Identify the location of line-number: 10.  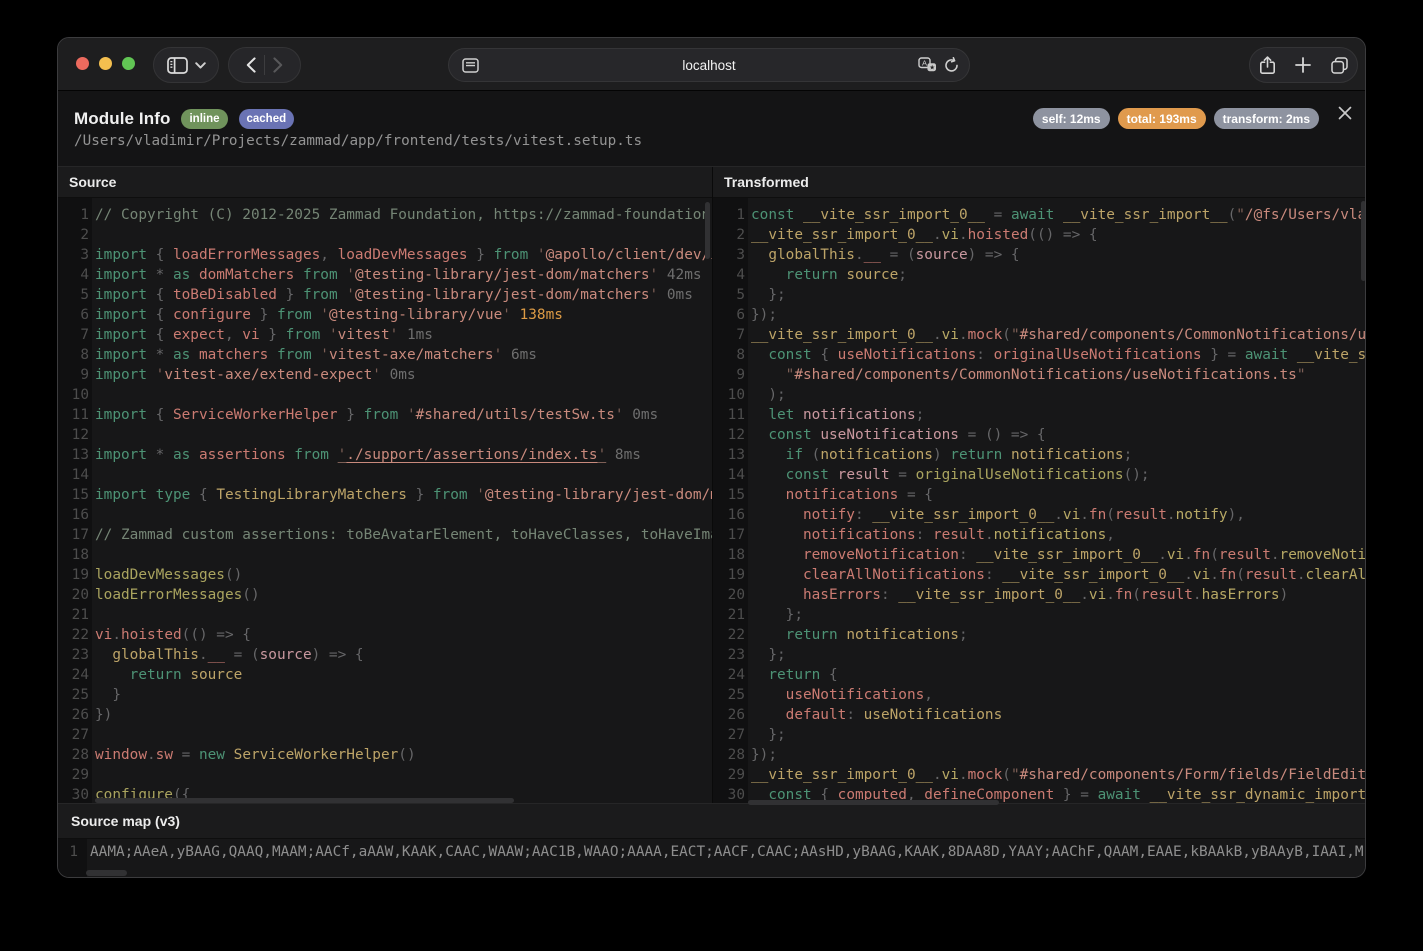
(80, 395).